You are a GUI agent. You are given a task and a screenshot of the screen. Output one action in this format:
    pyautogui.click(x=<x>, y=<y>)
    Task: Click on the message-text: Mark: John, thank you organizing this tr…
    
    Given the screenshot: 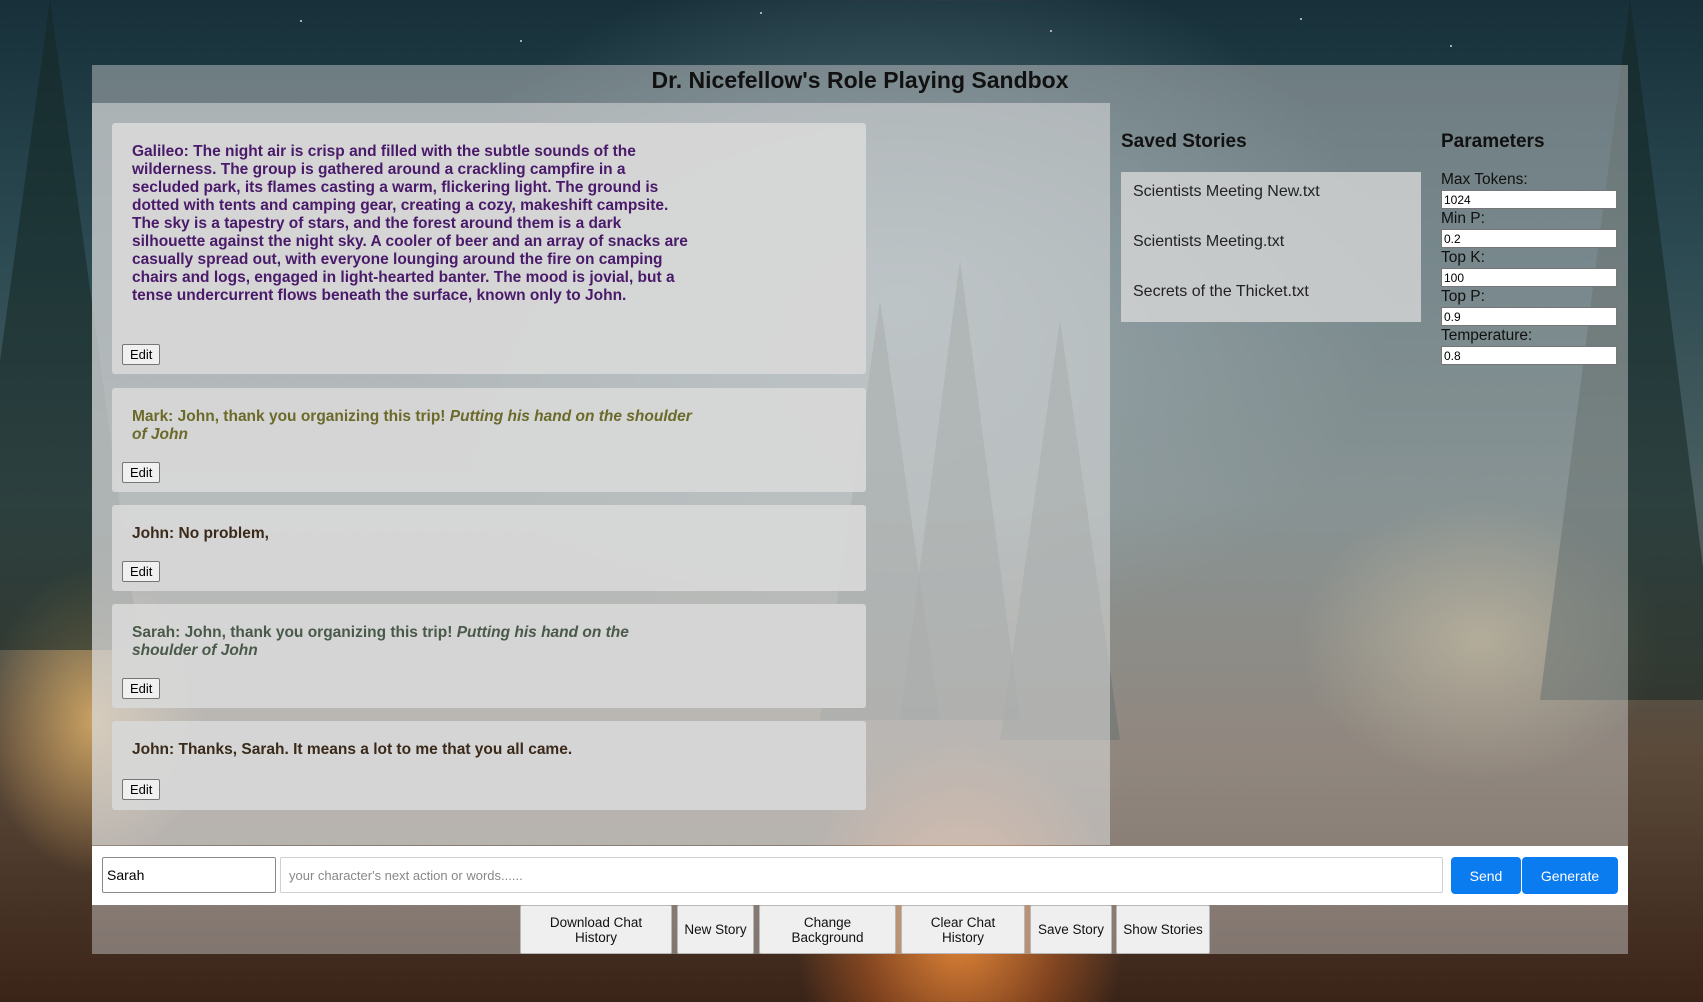 What is the action you would take?
    pyautogui.click(x=412, y=426)
    